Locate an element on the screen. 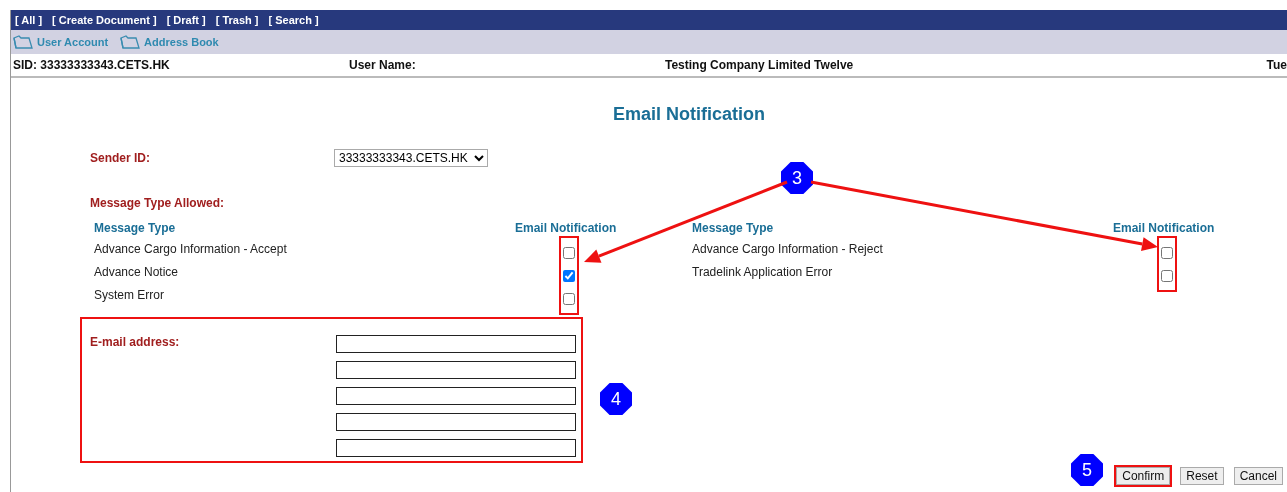 This screenshot has width=1287, height=492. user-name-label: User Name: is located at coordinates (383, 65).